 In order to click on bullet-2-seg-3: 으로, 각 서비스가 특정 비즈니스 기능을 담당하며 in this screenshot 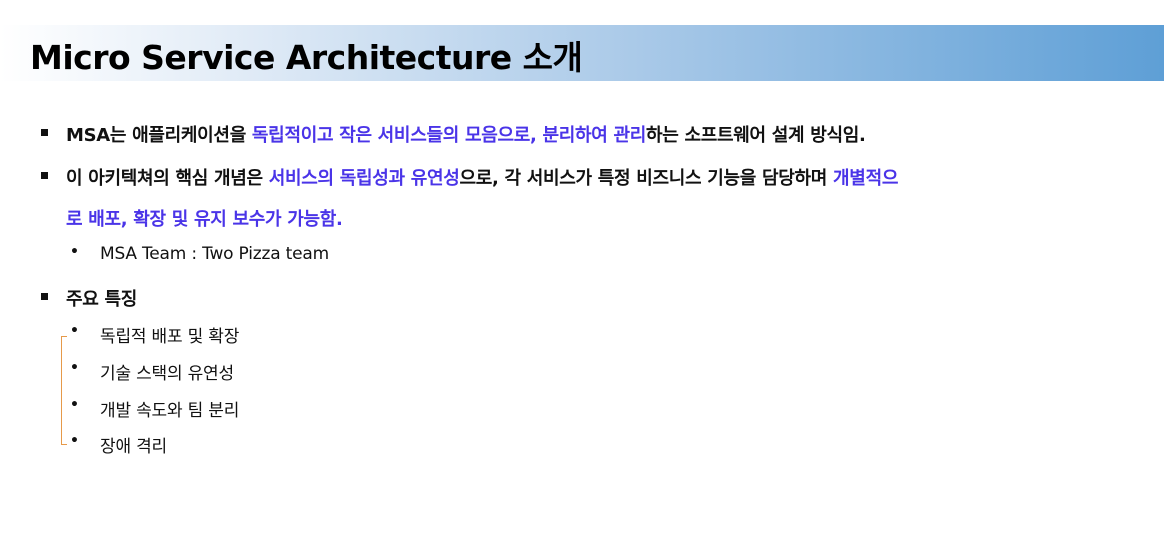, I will do `click(646, 178)`.